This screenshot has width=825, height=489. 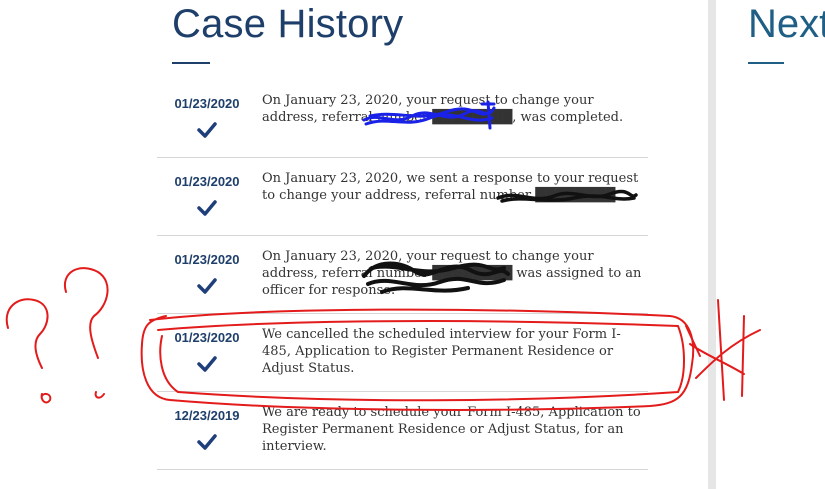 I want to click on entry-date: 12/23/2019, so click(x=207, y=415).